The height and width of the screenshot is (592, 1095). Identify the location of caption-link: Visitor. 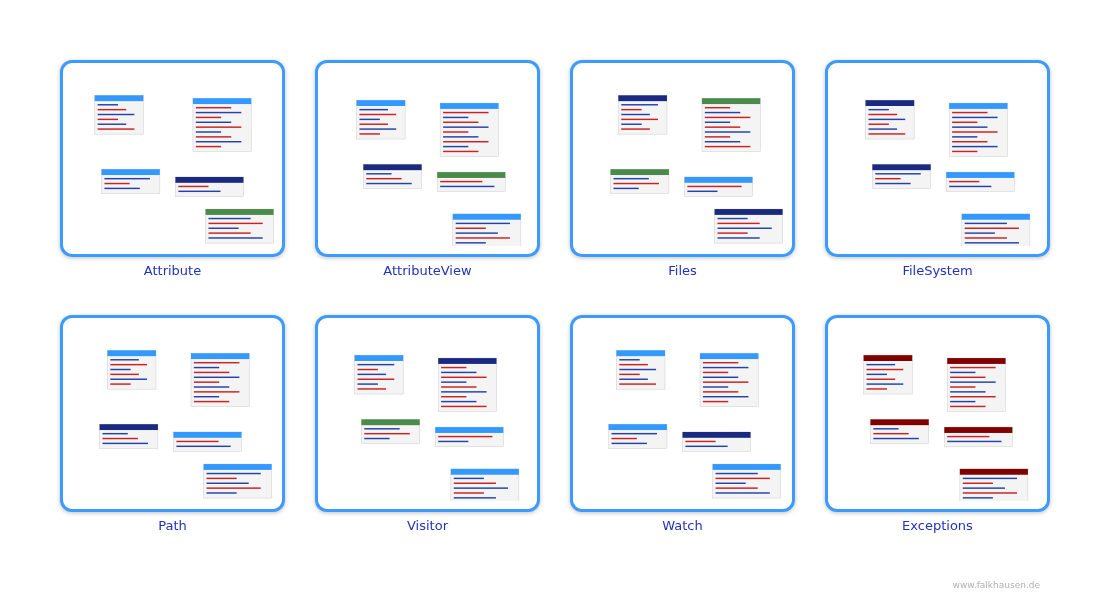
(427, 525).